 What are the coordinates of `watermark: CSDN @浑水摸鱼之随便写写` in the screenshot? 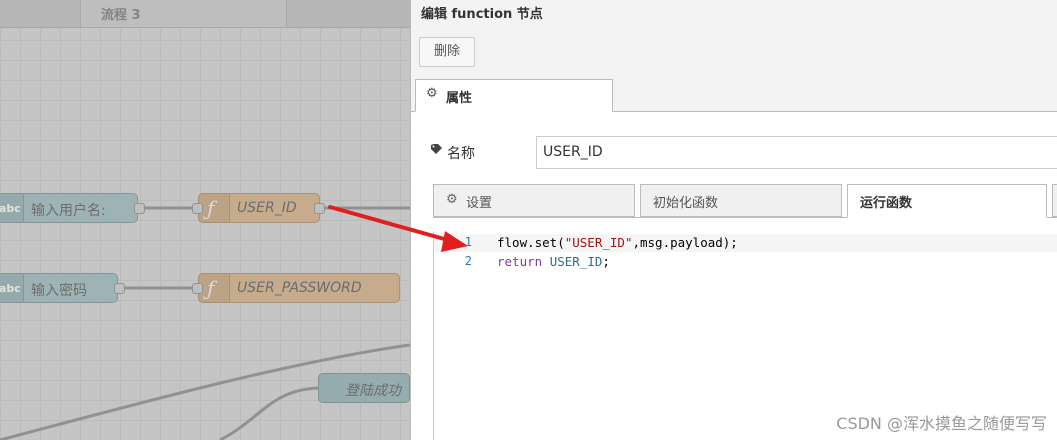 It's located at (941, 423).